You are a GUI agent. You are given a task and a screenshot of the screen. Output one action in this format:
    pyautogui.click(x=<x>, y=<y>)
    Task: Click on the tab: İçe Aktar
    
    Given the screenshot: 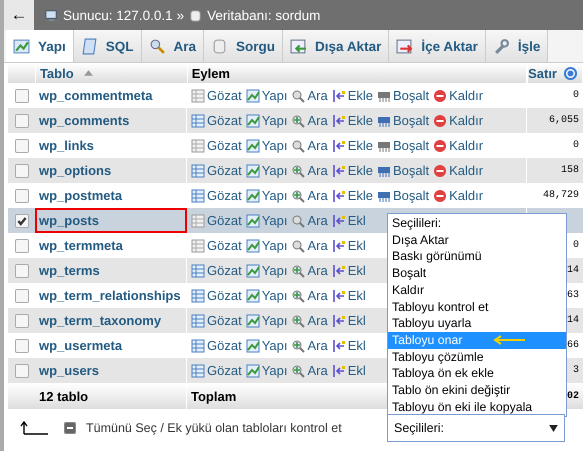 What is the action you would take?
    pyautogui.click(x=437, y=46)
    